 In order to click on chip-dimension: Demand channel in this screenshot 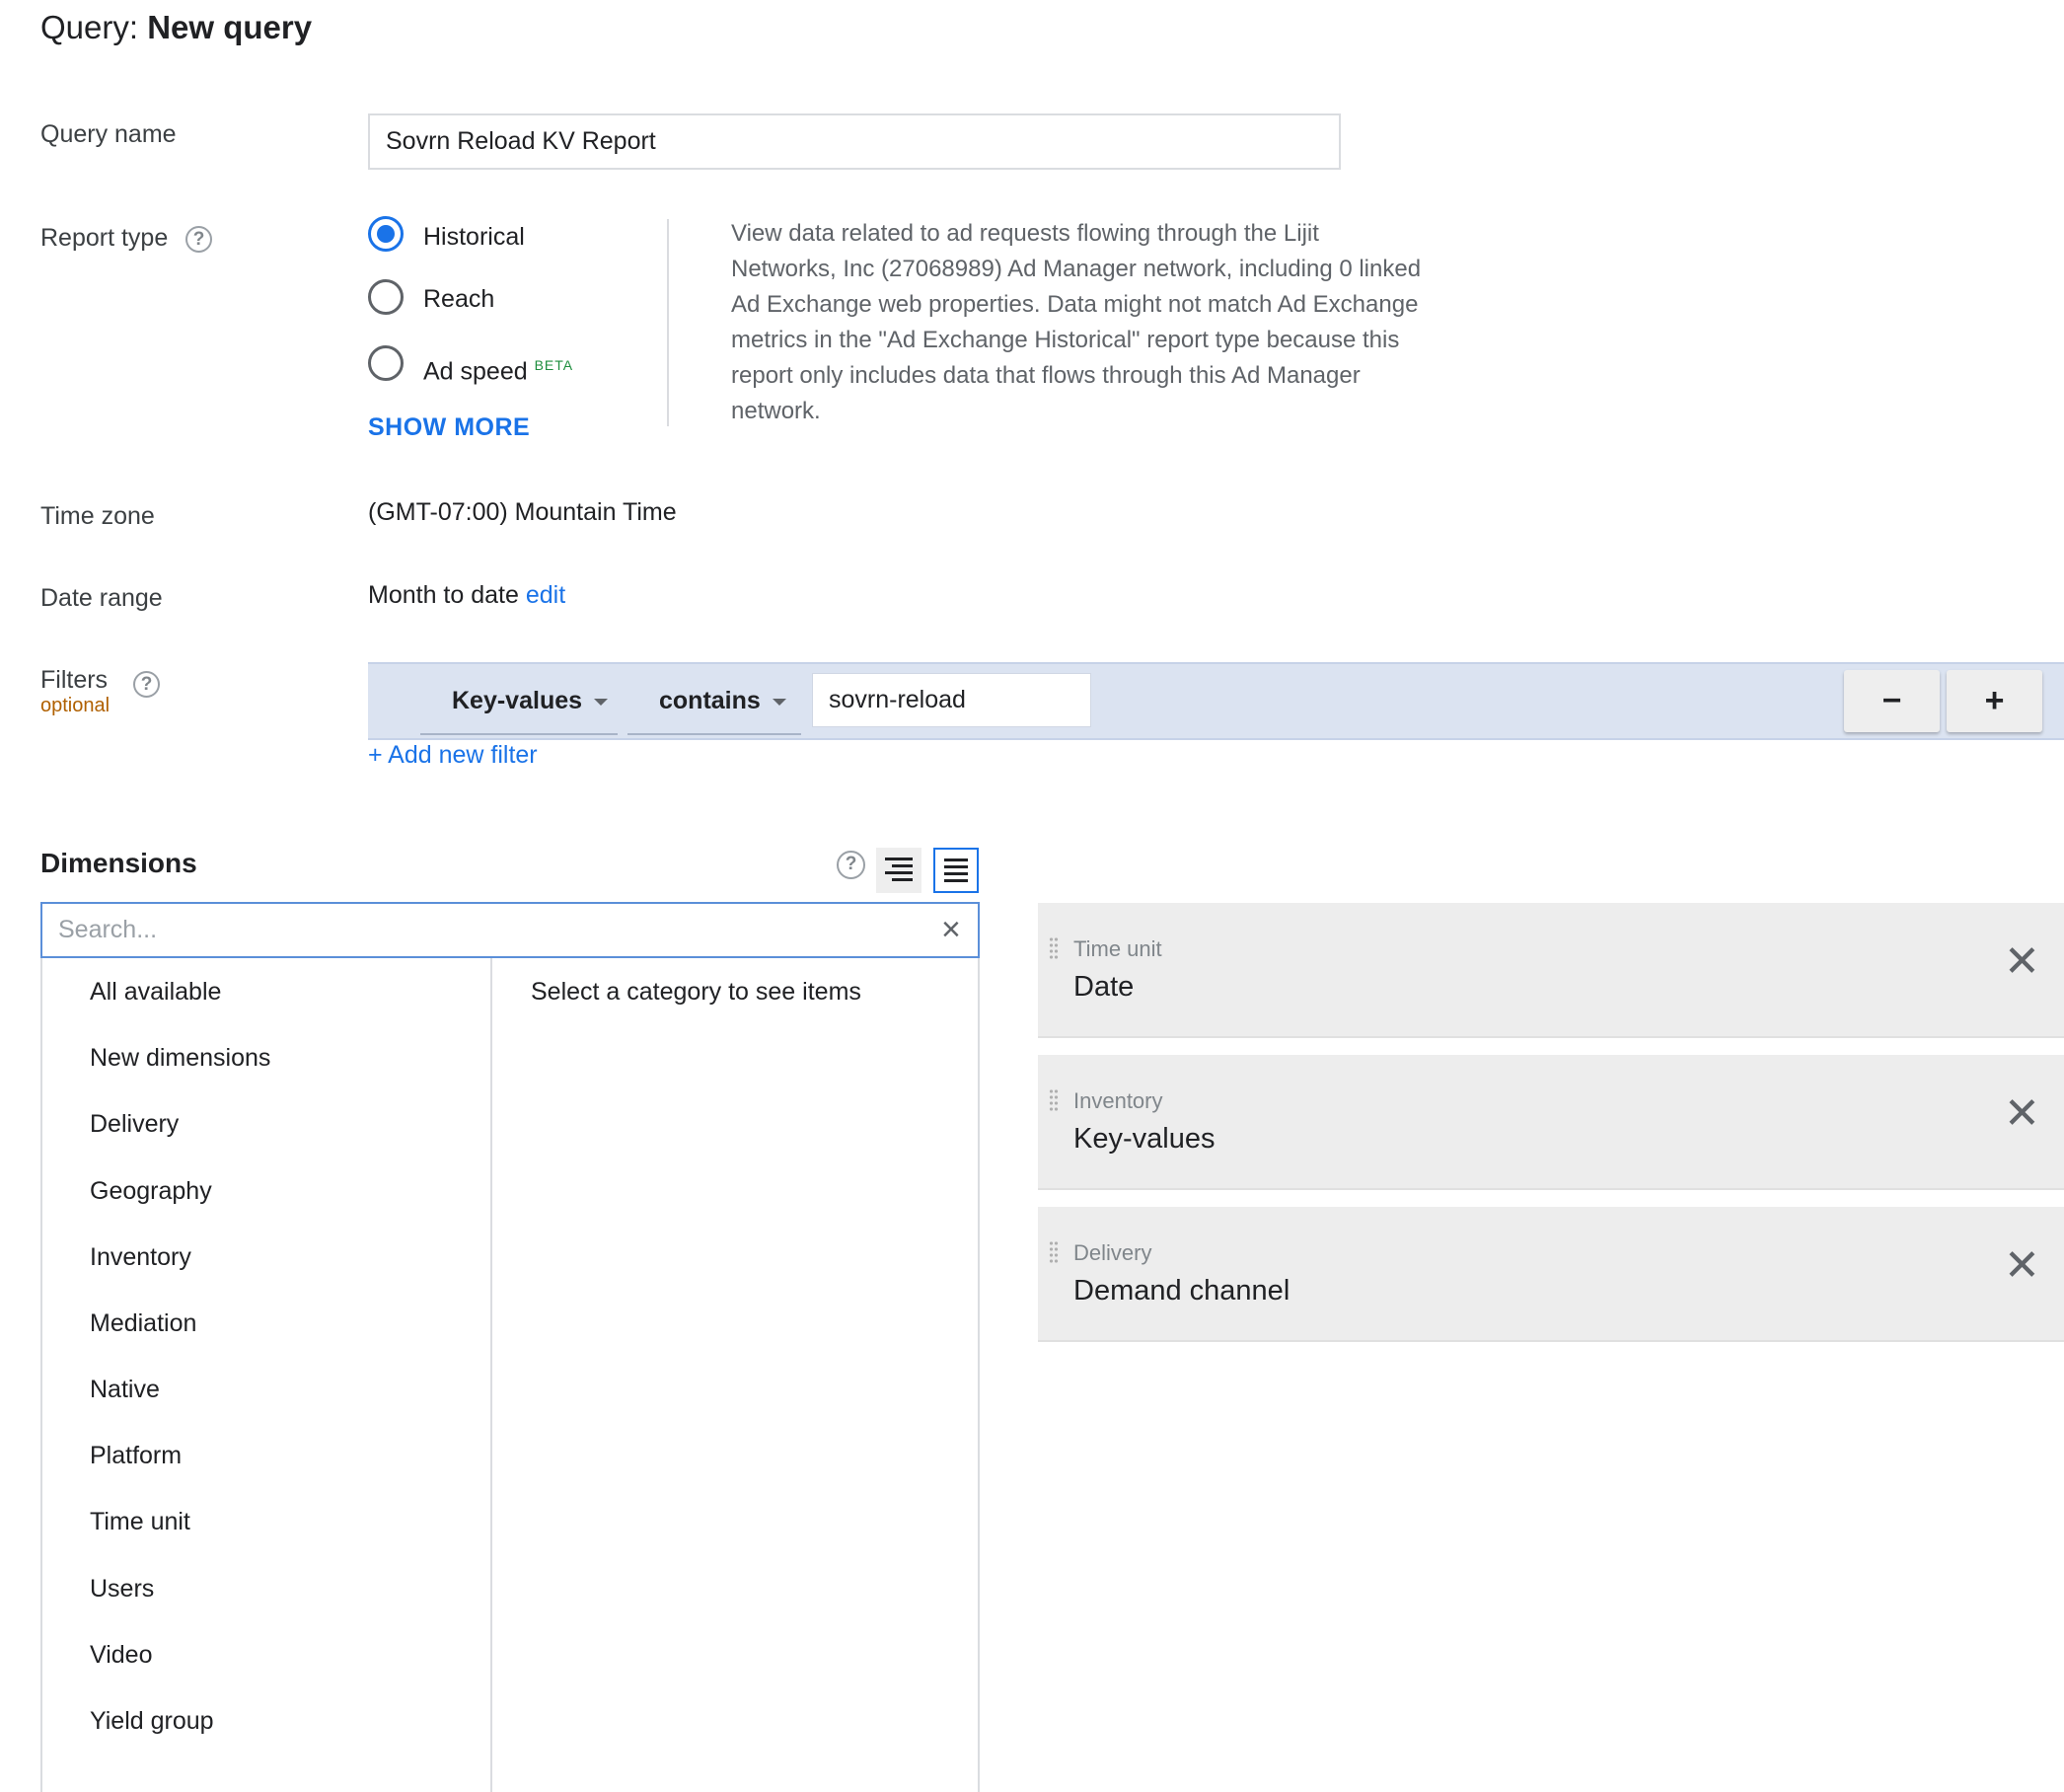, I will do `click(1182, 1291)`.